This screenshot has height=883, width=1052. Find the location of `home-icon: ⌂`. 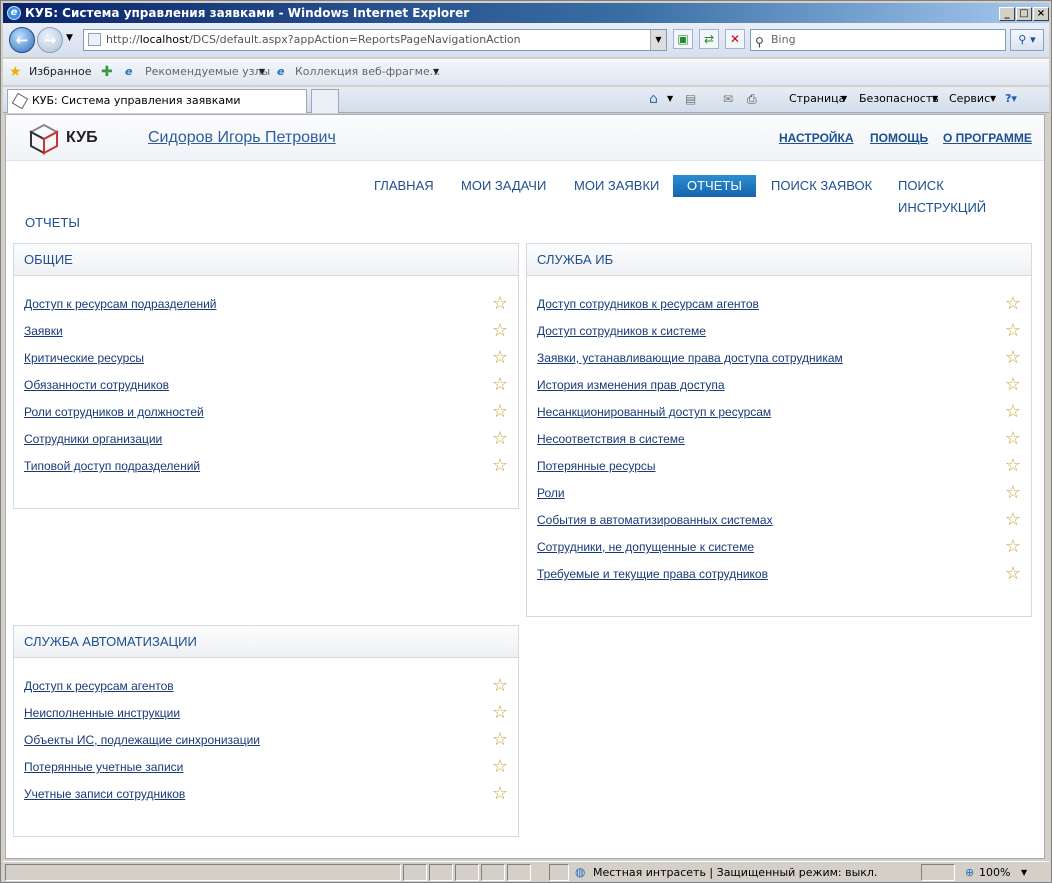

home-icon: ⌂ is located at coordinates (653, 99).